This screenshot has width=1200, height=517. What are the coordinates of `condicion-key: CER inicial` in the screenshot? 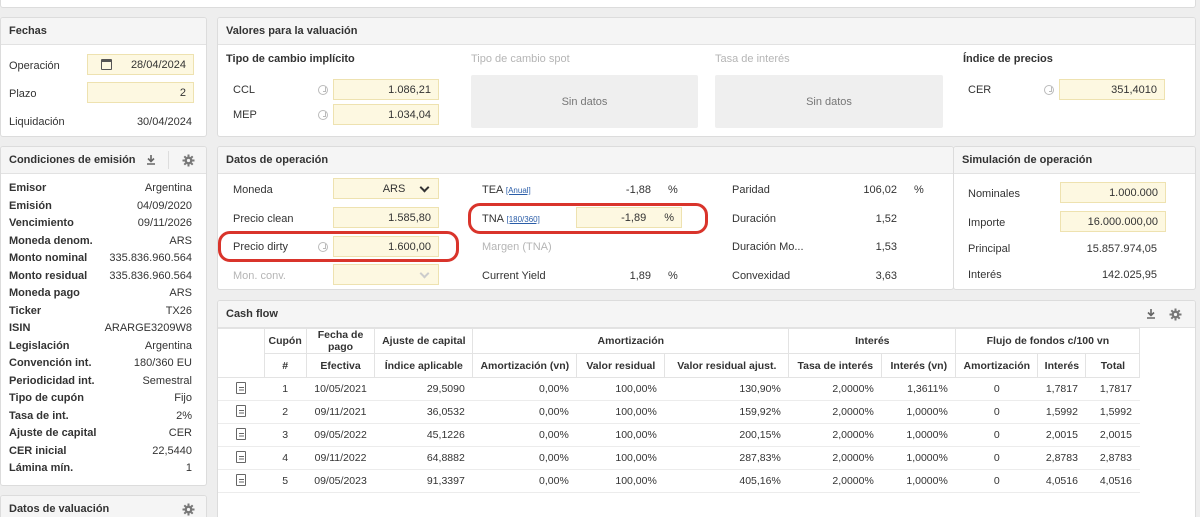 It's located at (38, 450).